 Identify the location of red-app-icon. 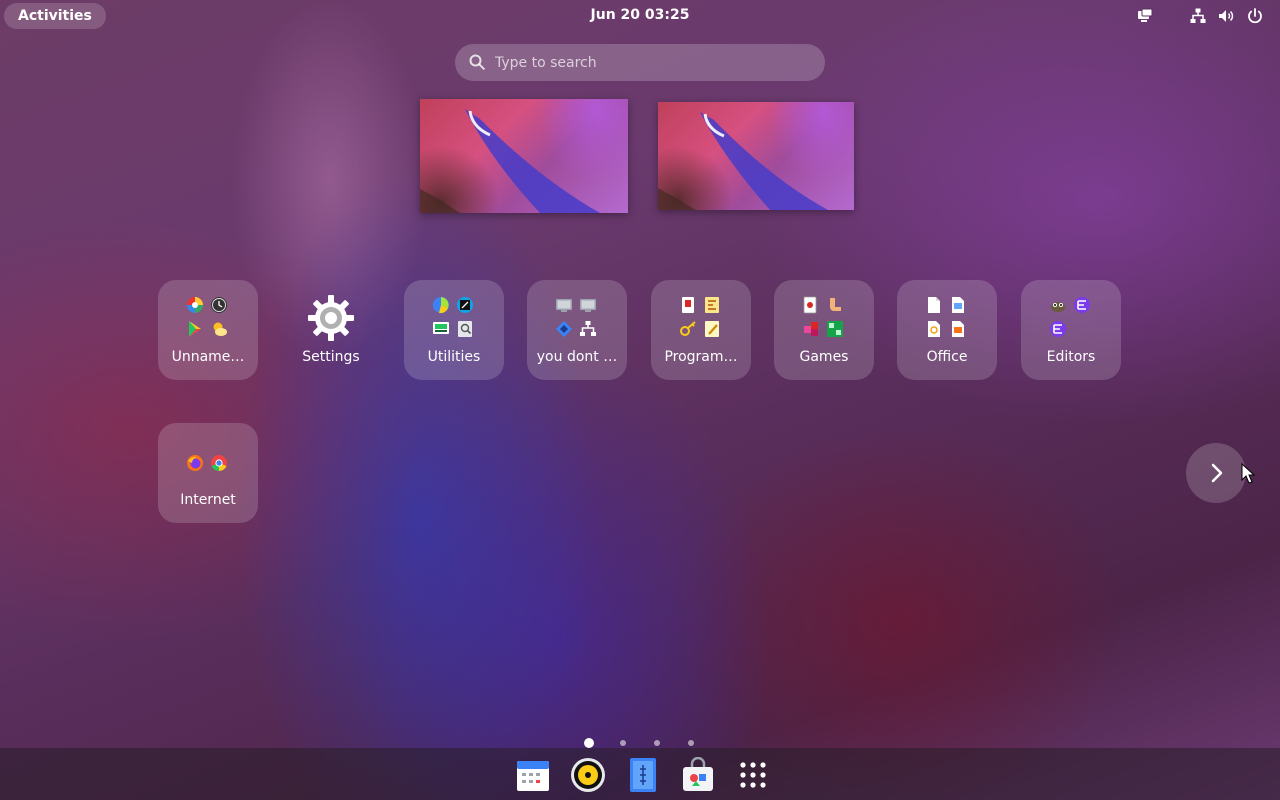
(688, 305).